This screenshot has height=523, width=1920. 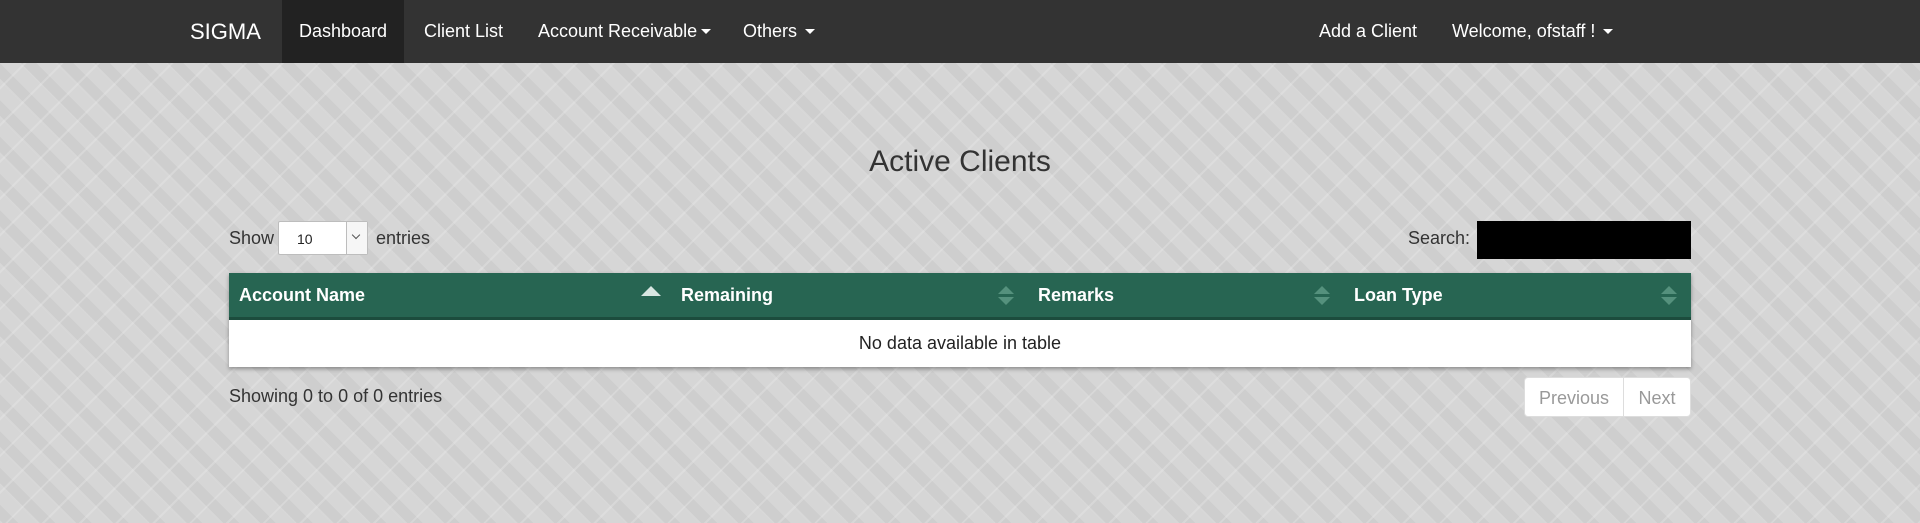 I want to click on entries-per-page-select: 10, so click(x=323, y=238).